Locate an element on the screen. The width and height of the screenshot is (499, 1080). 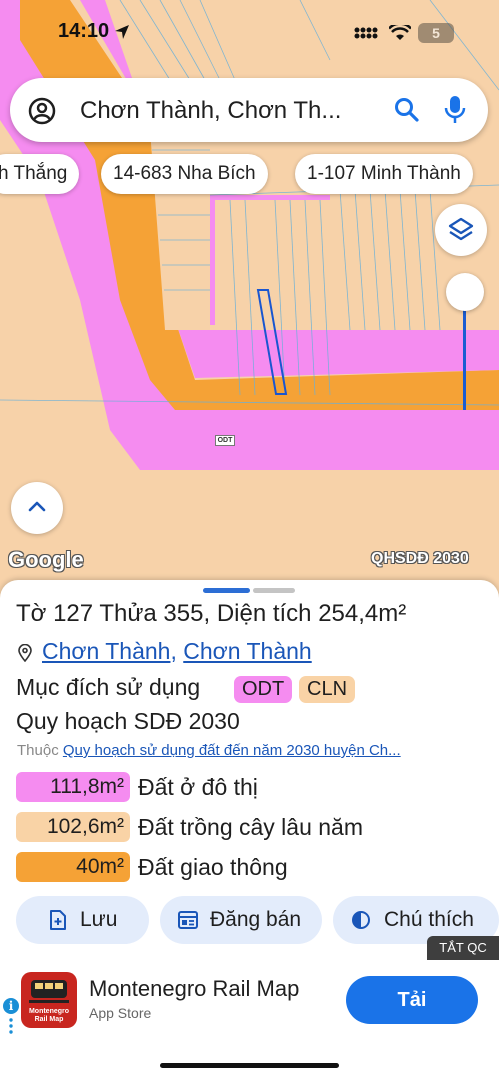
status-time: 14:10 is located at coordinates (84, 31).